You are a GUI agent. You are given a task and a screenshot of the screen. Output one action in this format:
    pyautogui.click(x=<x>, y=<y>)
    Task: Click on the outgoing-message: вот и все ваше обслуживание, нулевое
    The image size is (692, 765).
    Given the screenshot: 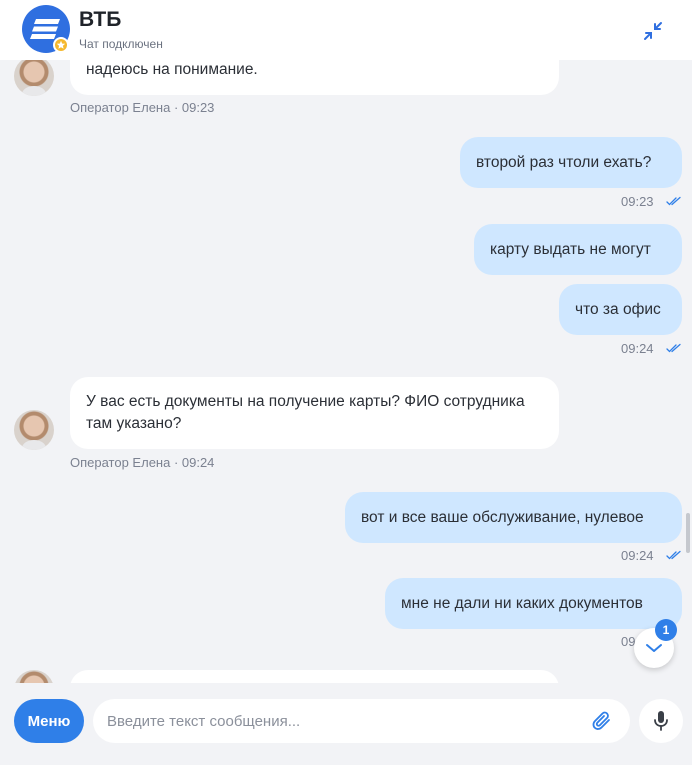 What is the action you would take?
    pyautogui.click(x=513, y=517)
    